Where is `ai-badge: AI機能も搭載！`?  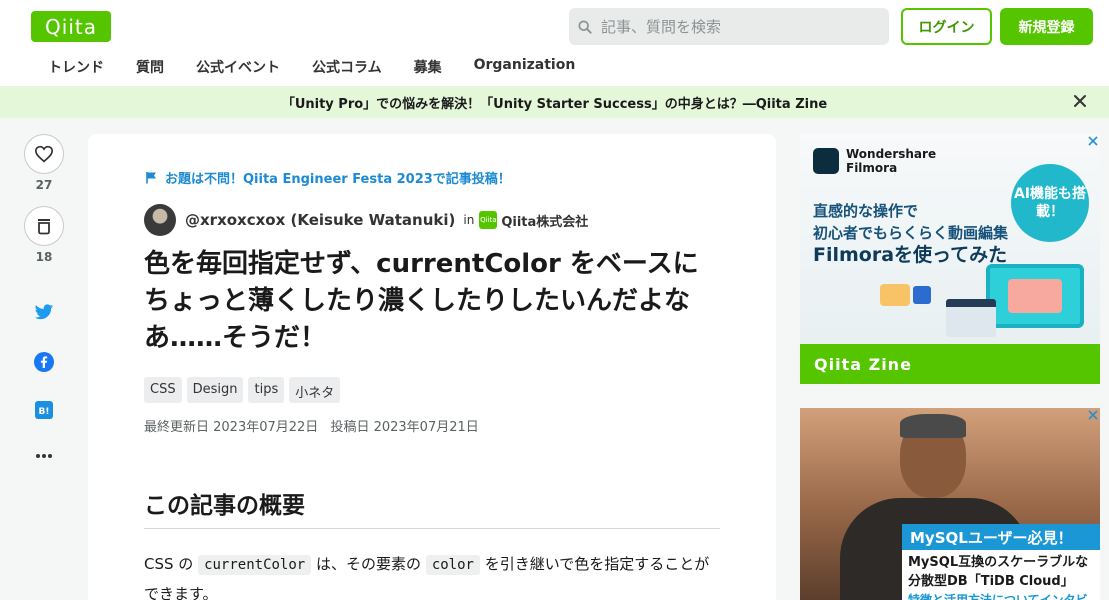 ai-badge: AI機能も搭載！ is located at coordinates (1050, 203).